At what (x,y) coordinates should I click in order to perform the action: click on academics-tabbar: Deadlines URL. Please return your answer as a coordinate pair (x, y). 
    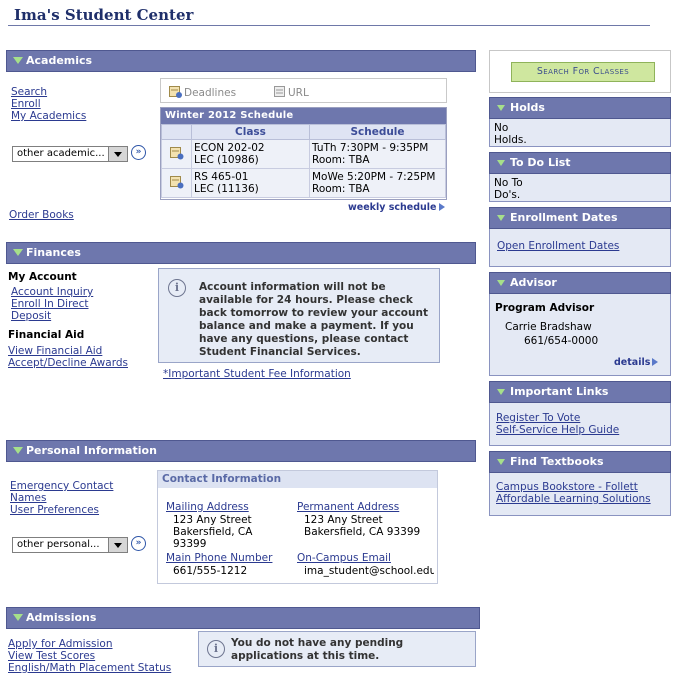
    Looking at the image, I should click on (303, 90).